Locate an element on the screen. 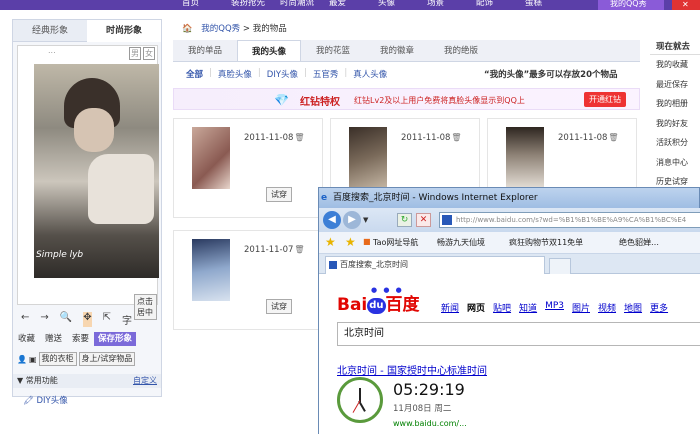 Image resolution: width=700 pixels, height=434 pixels. browser-tab: 百度搜索_北京时间 is located at coordinates (435, 265).